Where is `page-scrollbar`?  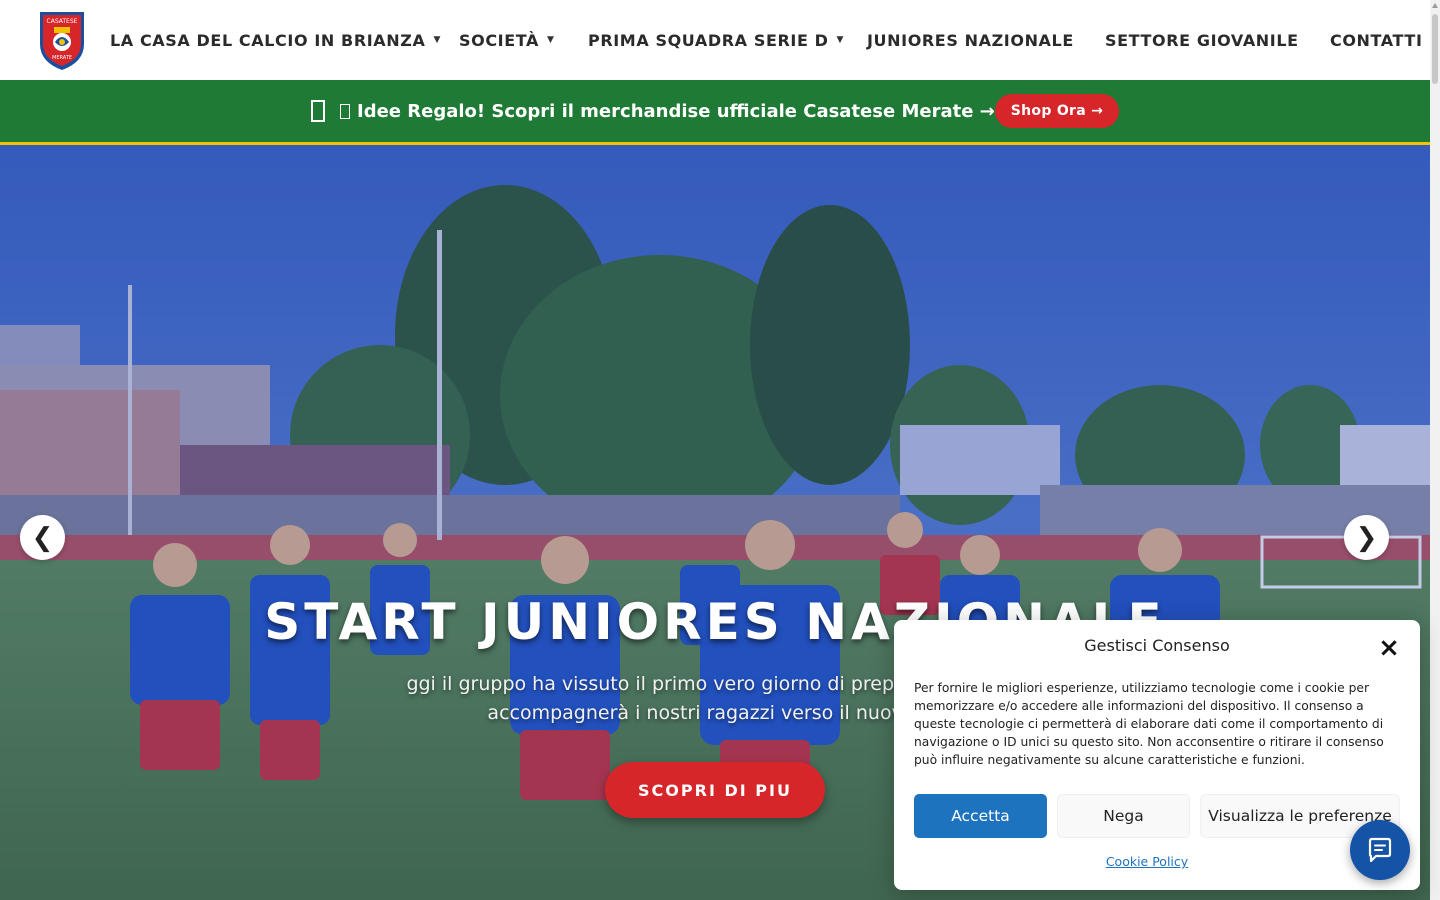 page-scrollbar is located at coordinates (1435, 450).